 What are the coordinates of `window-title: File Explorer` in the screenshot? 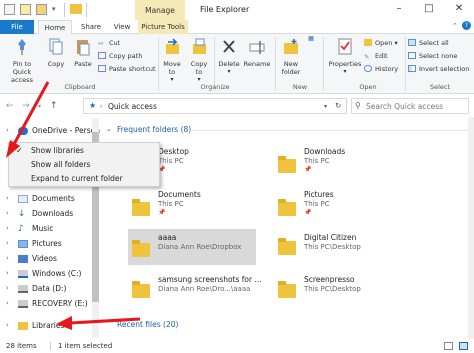 It's located at (225, 9).